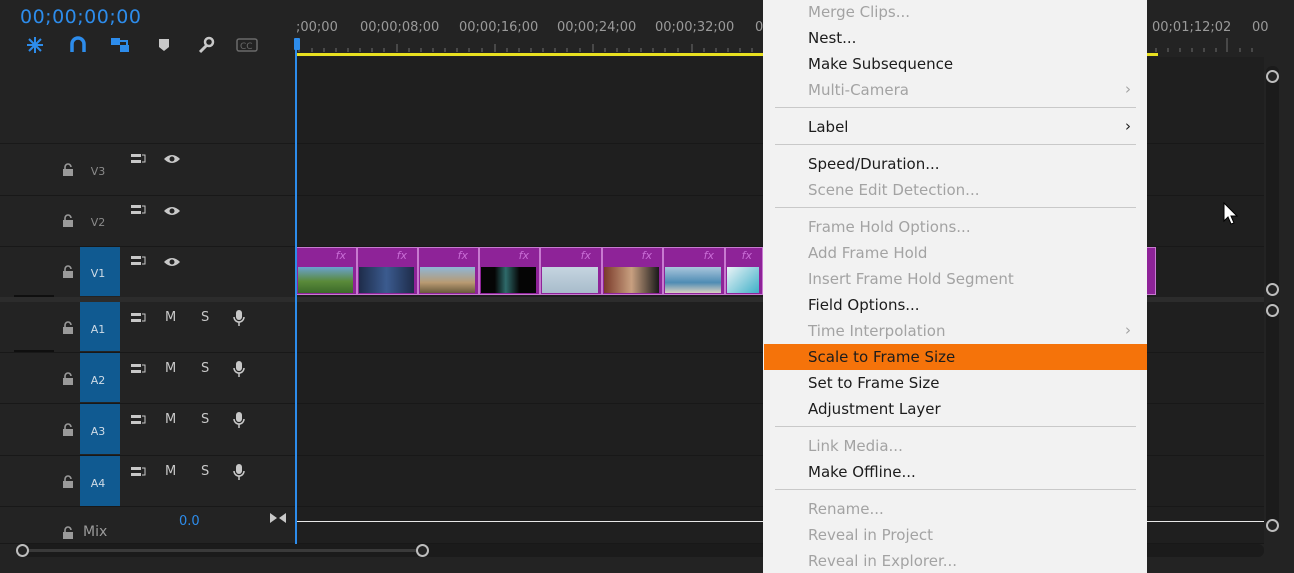 Image resolution: width=1294 pixels, height=573 pixels. I want to click on scroll-handle-right, so click(422, 550).